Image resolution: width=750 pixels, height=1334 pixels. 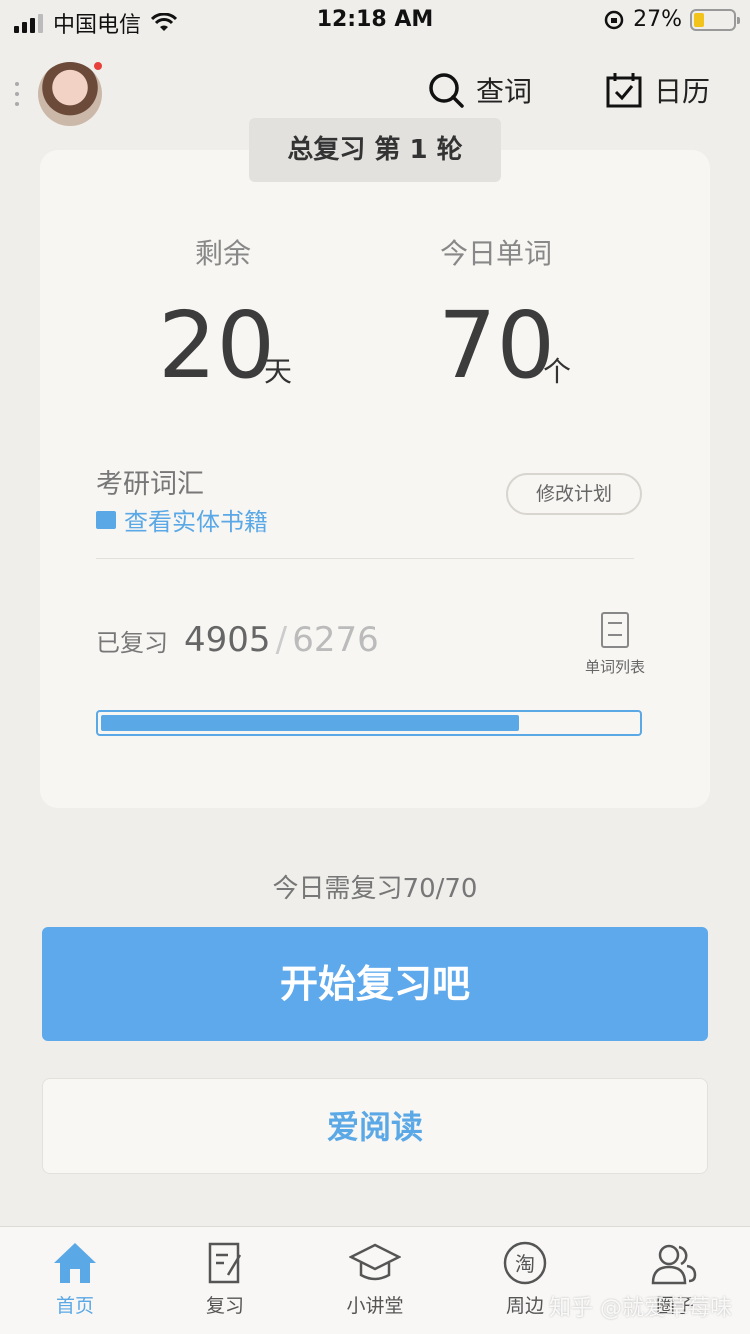 What do you see at coordinates (524, 1306) in the screenshot?
I see `tab-merch-label: 周边` at bounding box center [524, 1306].